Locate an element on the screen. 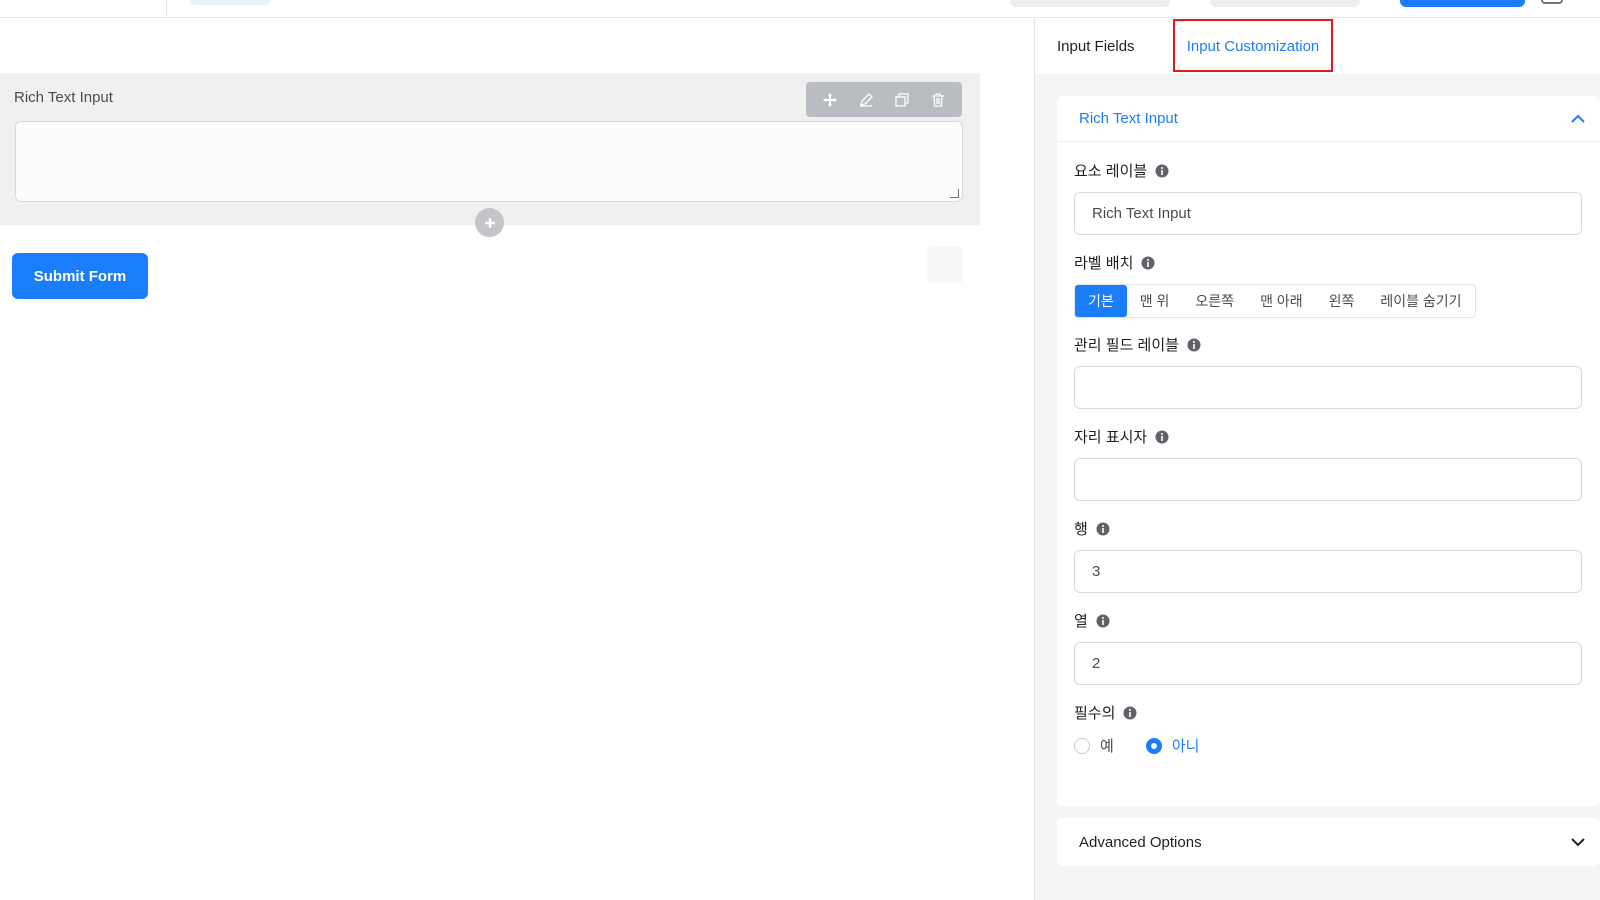 This screenshot has height=900, width=1600. move-icon is located at coordinates (830, 100).